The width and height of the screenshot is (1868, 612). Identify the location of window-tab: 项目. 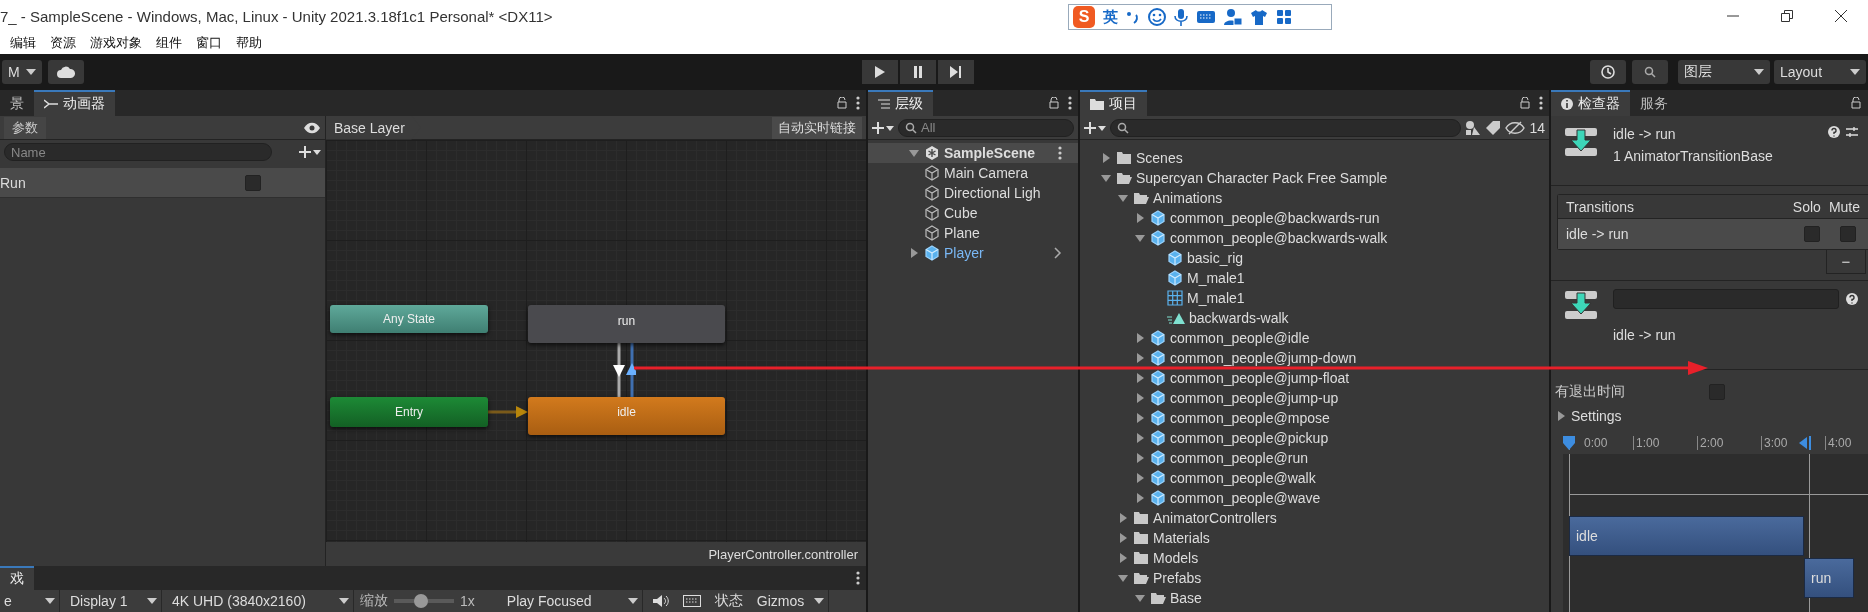
(1113, 103).